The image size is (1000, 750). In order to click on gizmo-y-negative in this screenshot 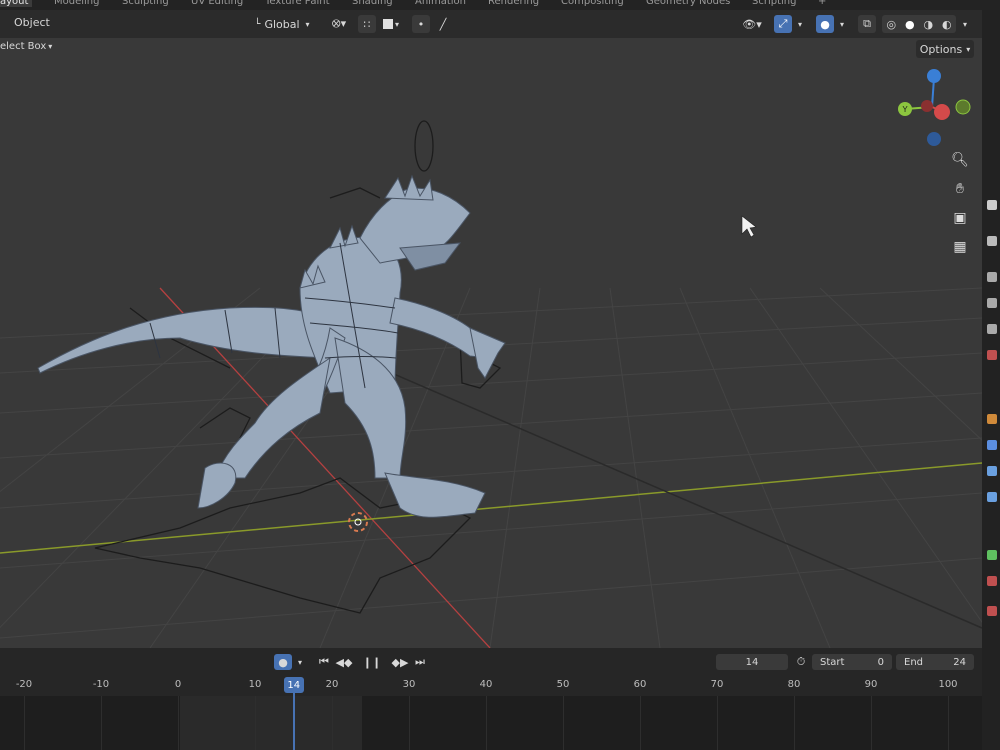, I will do `click(963, 107)`.